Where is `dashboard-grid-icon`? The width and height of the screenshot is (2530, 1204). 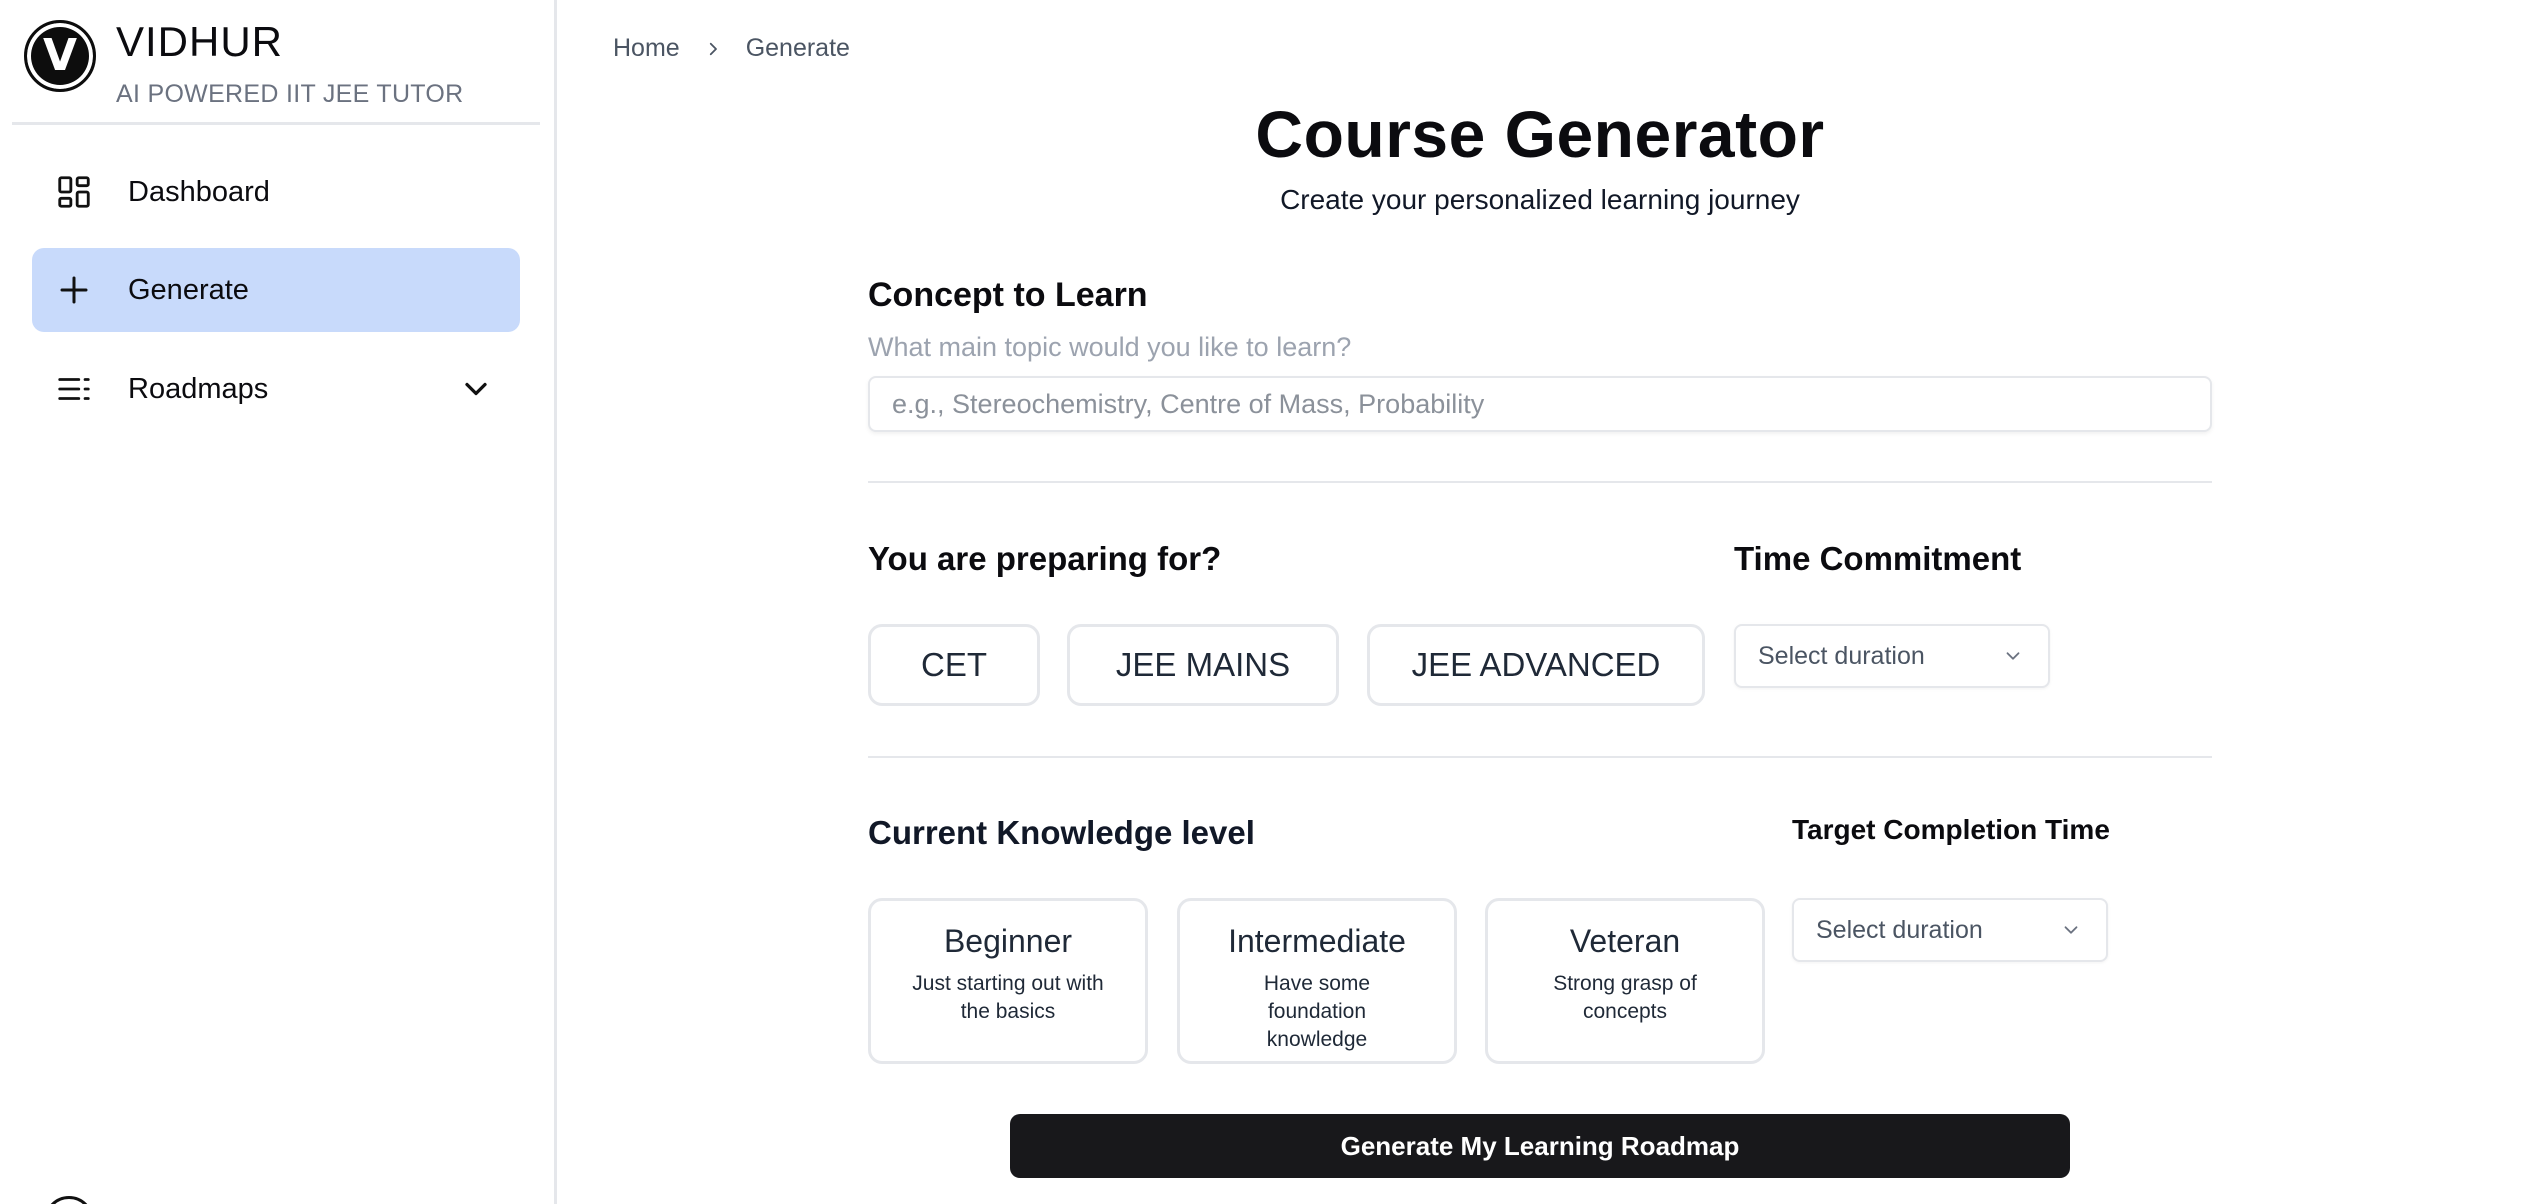 dashboard-grid-icon is located at coordinates (74, 192).